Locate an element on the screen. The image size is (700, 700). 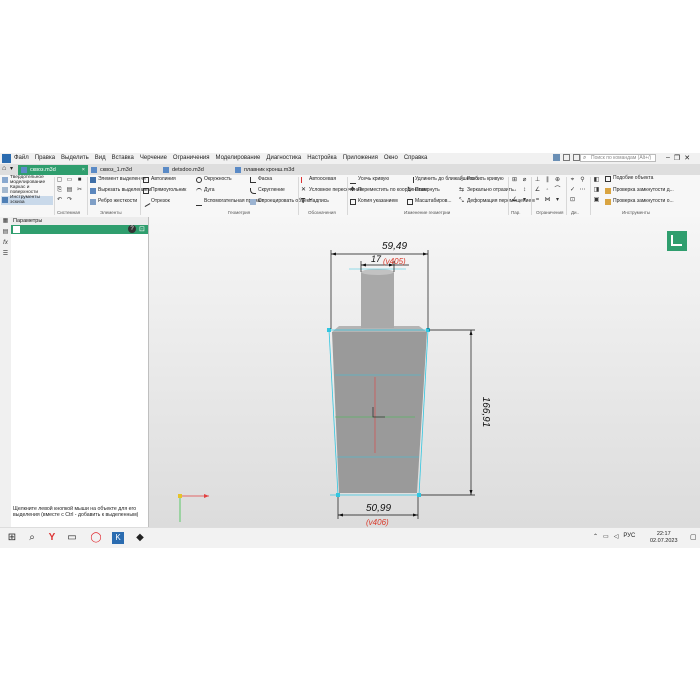
search-icon: ⌕ is located at coordinates (32, 538).